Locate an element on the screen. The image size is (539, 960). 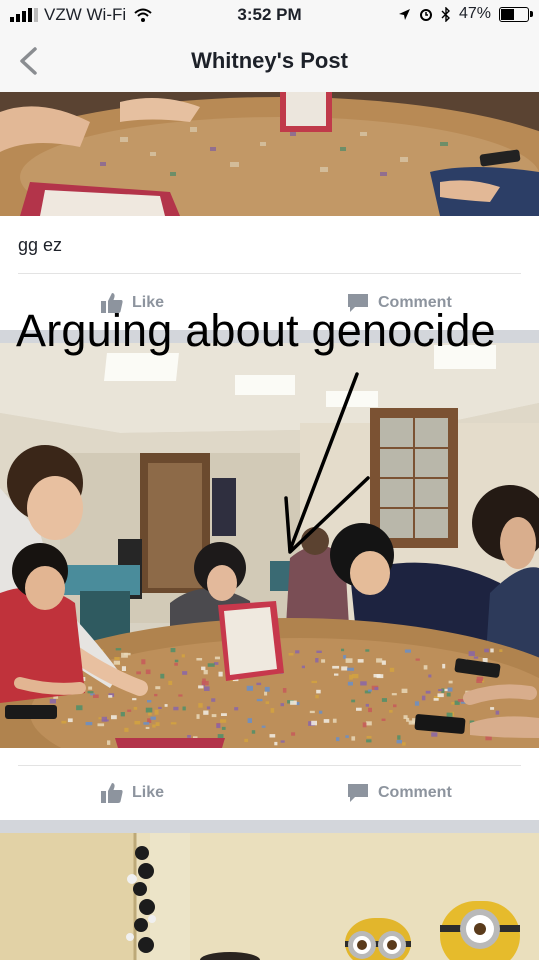
status-bar: VZW Wi-Fi 3:52 PM 47% is located at coordinates (269, 15).